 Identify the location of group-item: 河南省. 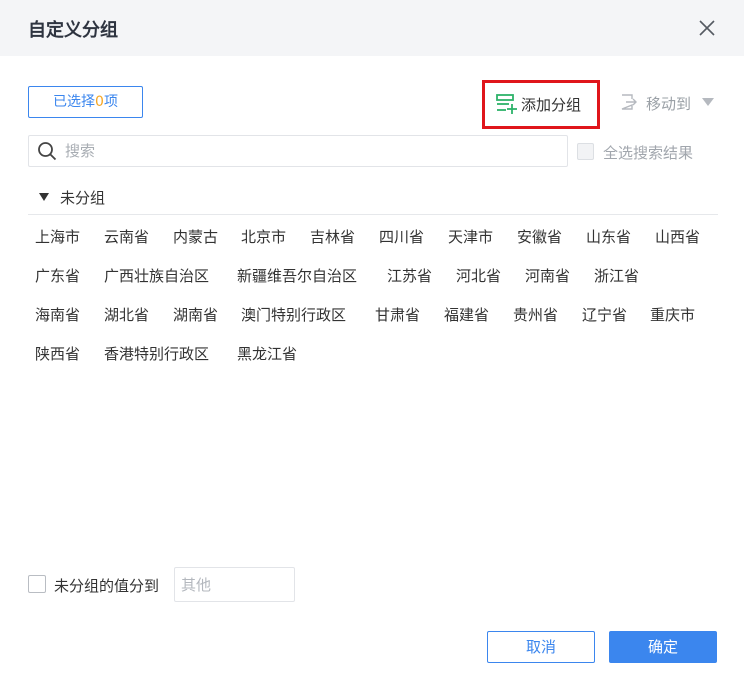
(547, 275).